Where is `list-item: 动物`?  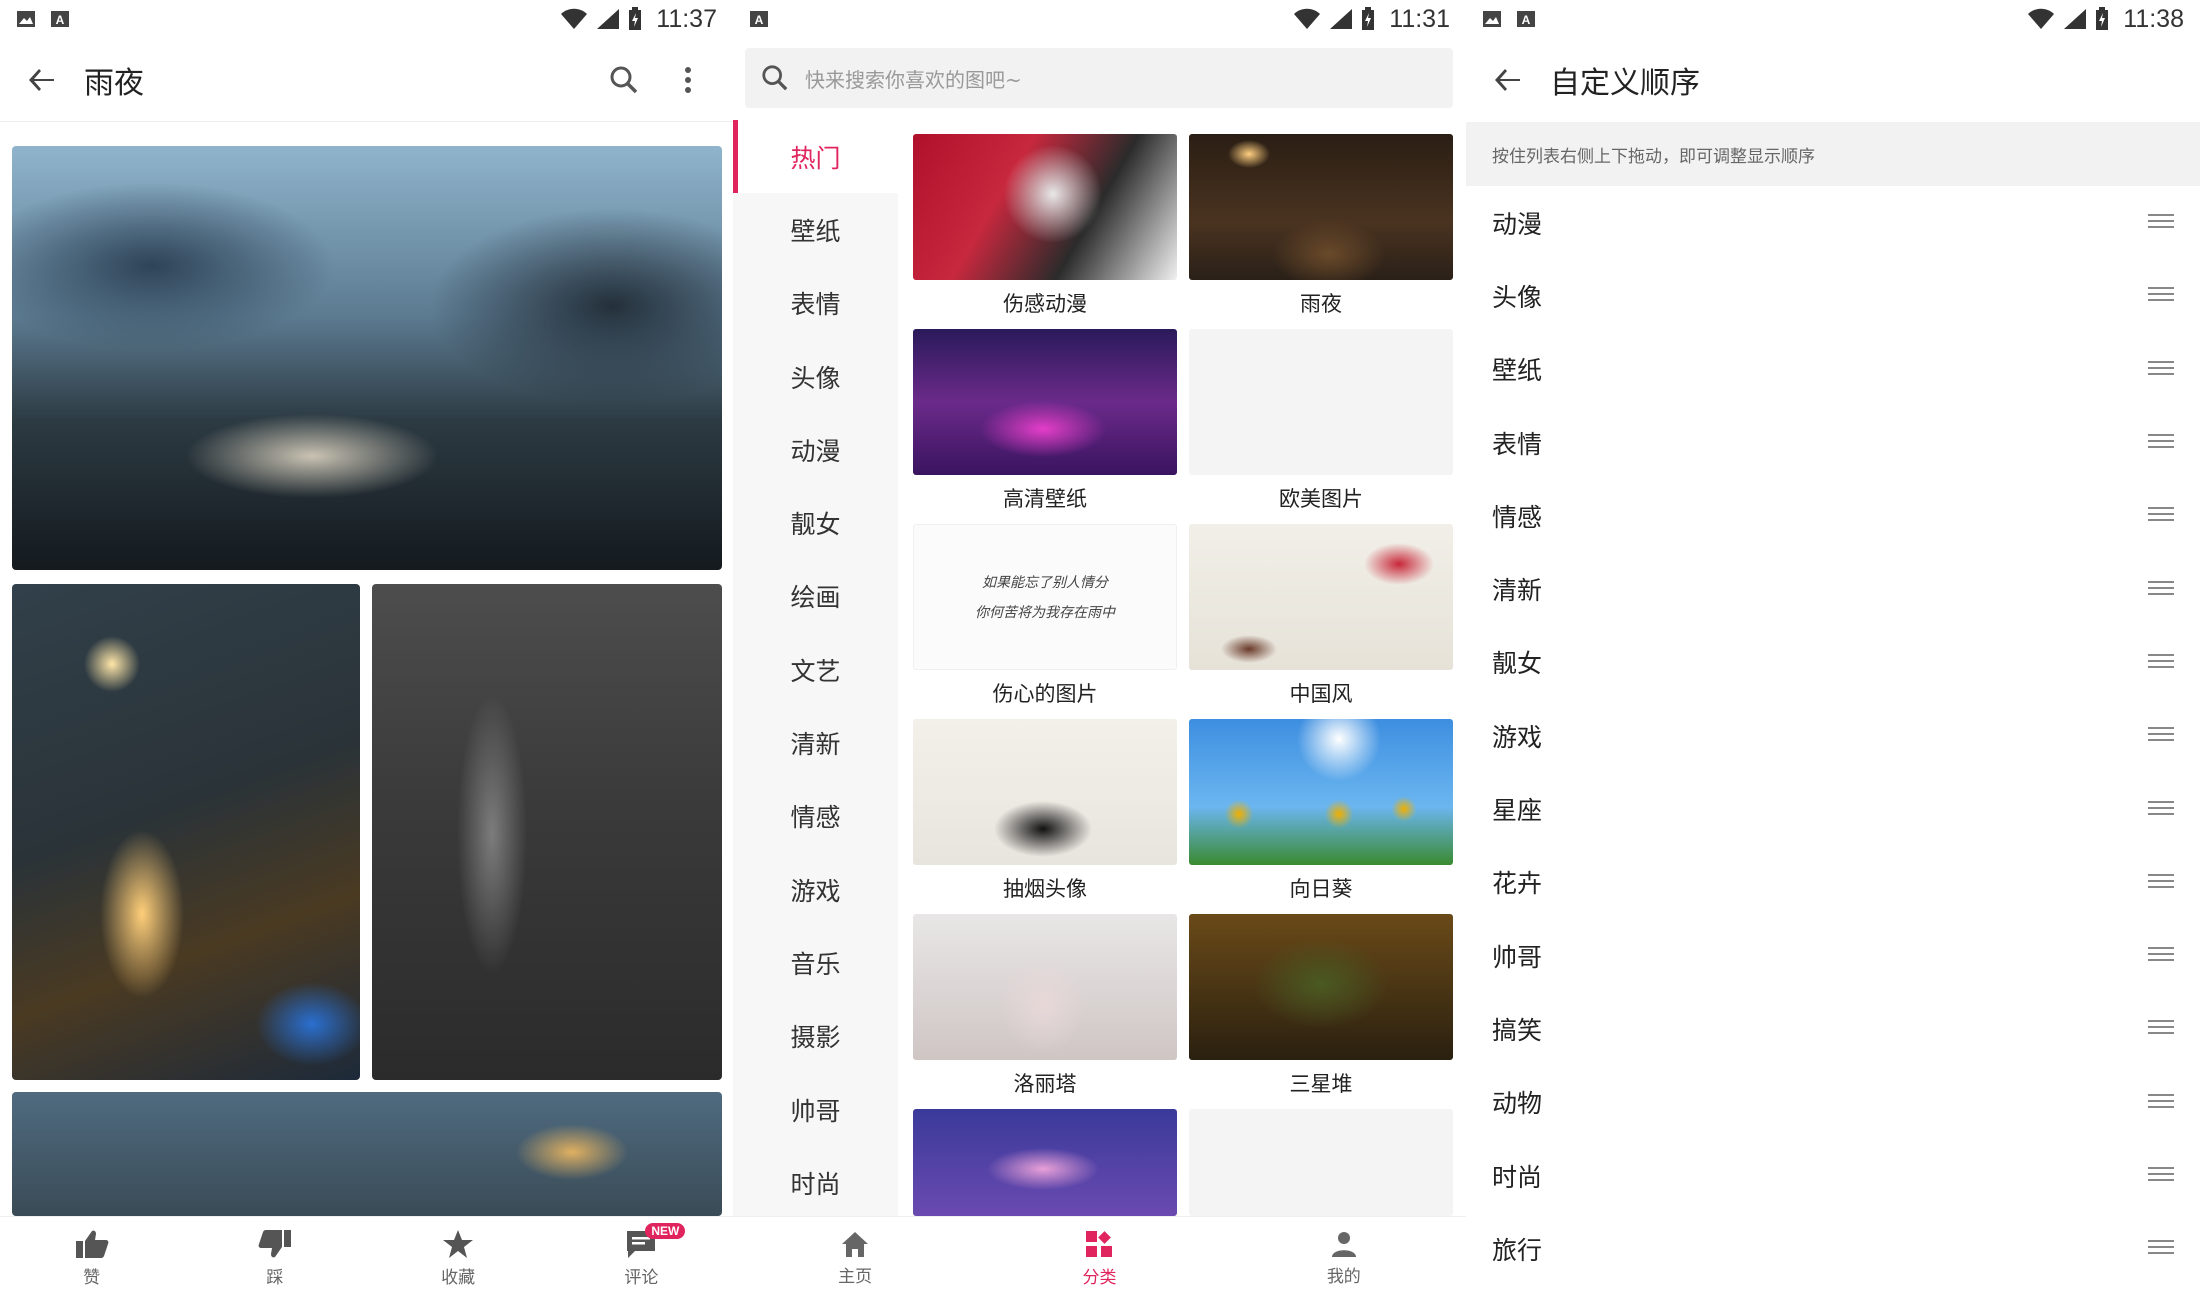
list-item: 动物 is located at coordinates (1833, 1102).